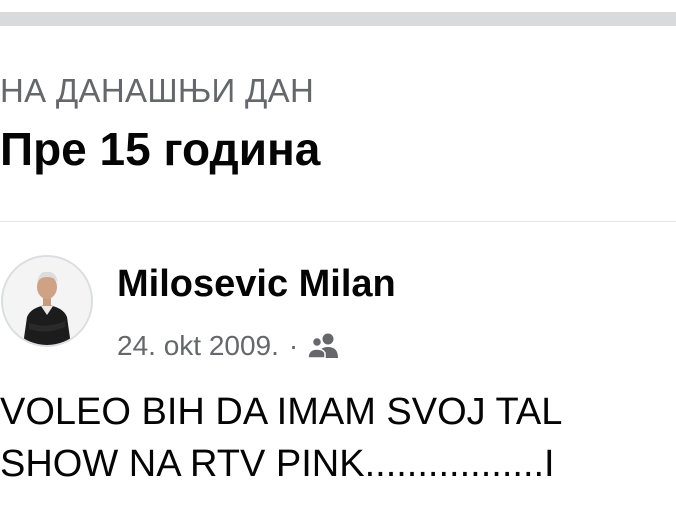 Image resolution: width=676 pixels, height=507 pixels. What do you see at coordinates (338, 221) in the screenshot?
I see `section-divider` at bounding box center [338, 221].